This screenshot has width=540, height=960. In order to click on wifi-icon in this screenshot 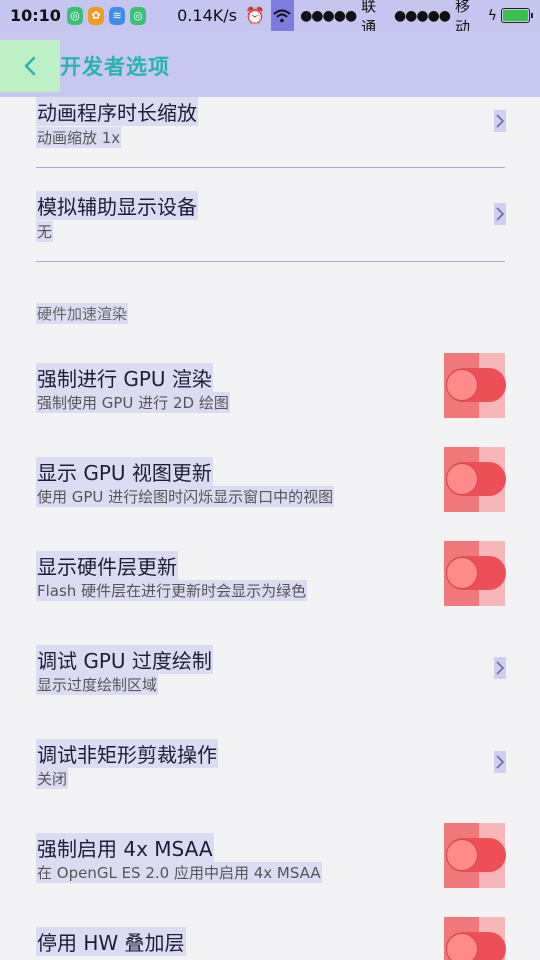, I will do `click(282, 15)`.